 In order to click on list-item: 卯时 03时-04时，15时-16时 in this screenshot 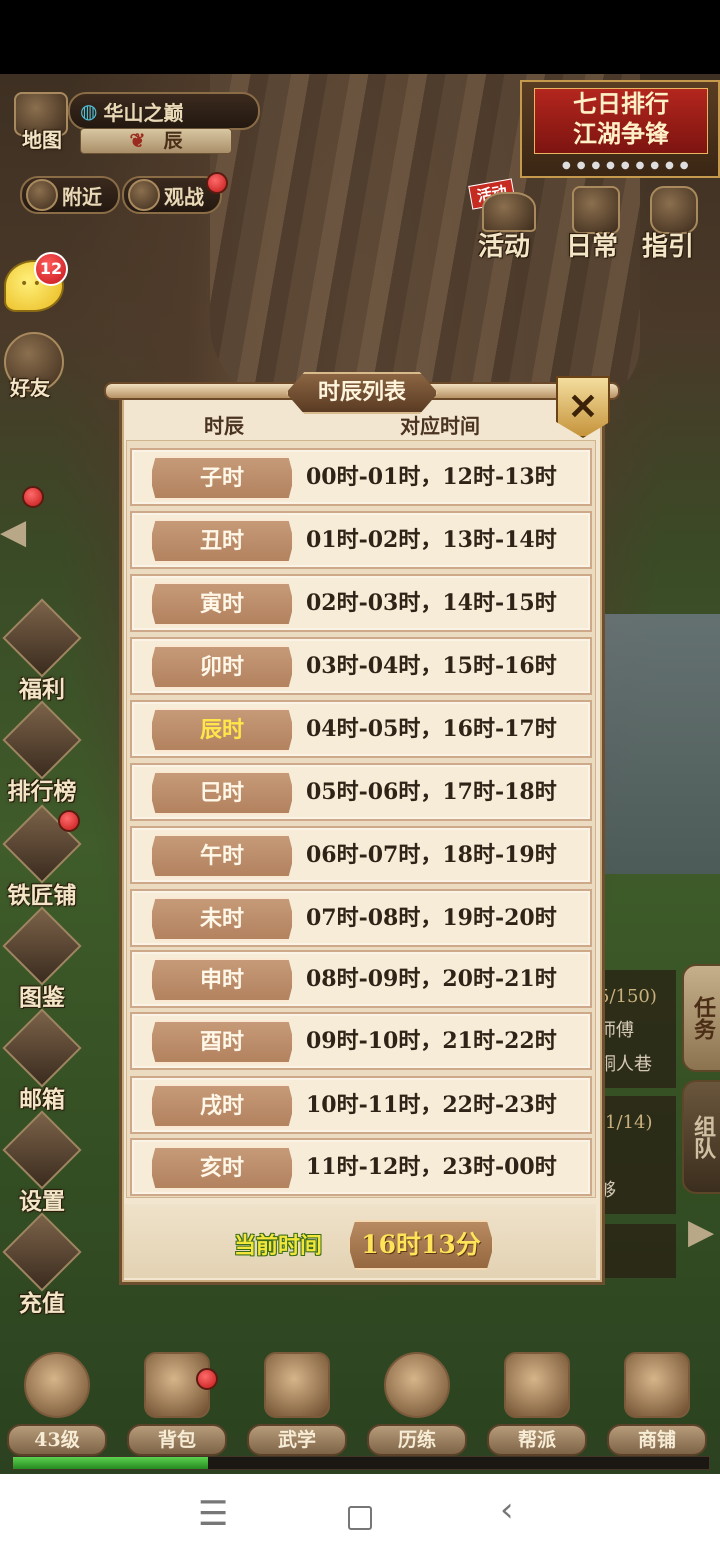, I will do `click(361, 666)`.